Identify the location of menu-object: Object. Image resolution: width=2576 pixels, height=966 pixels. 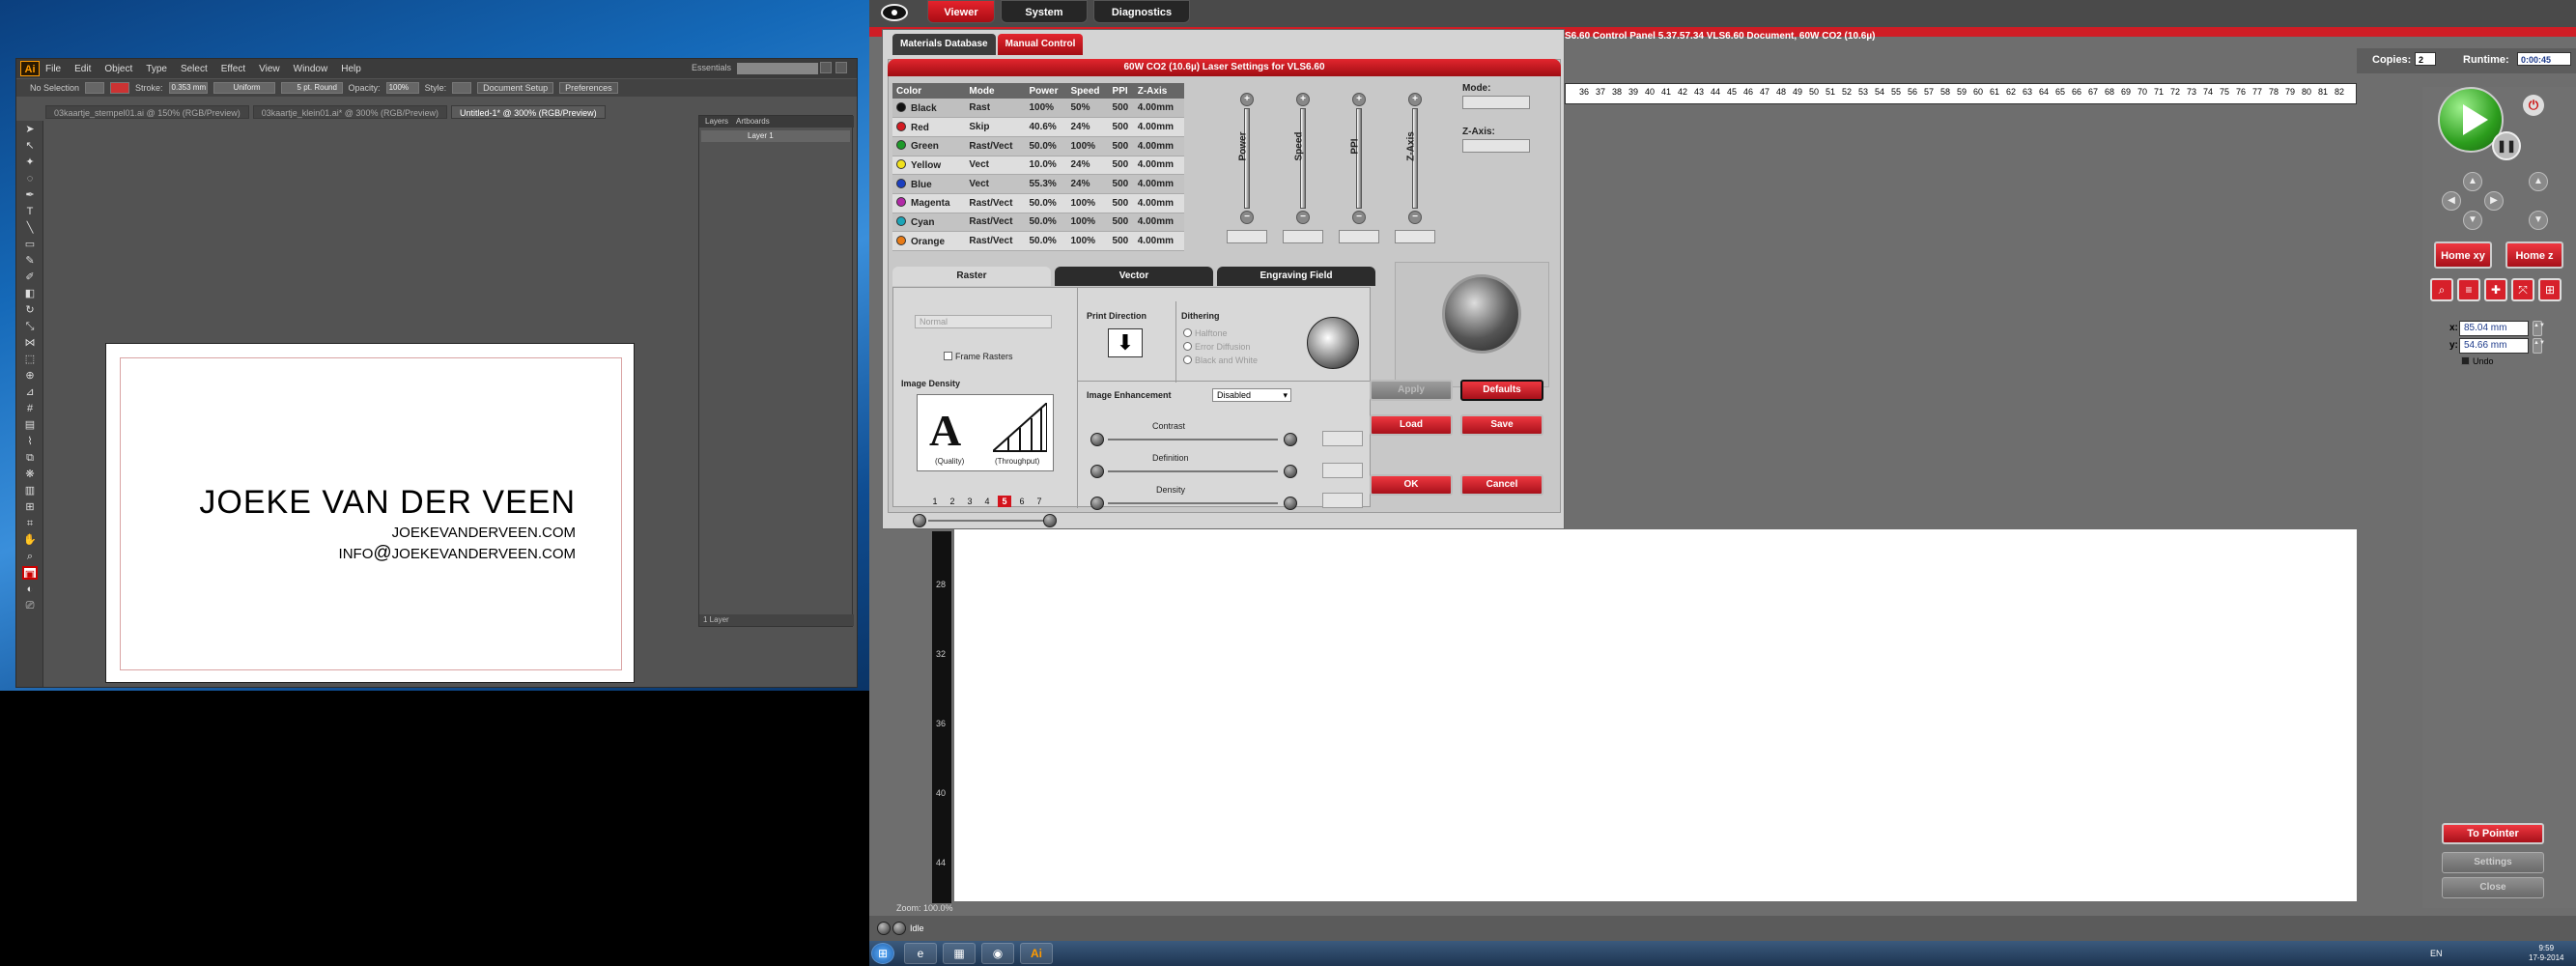
(118, 69).